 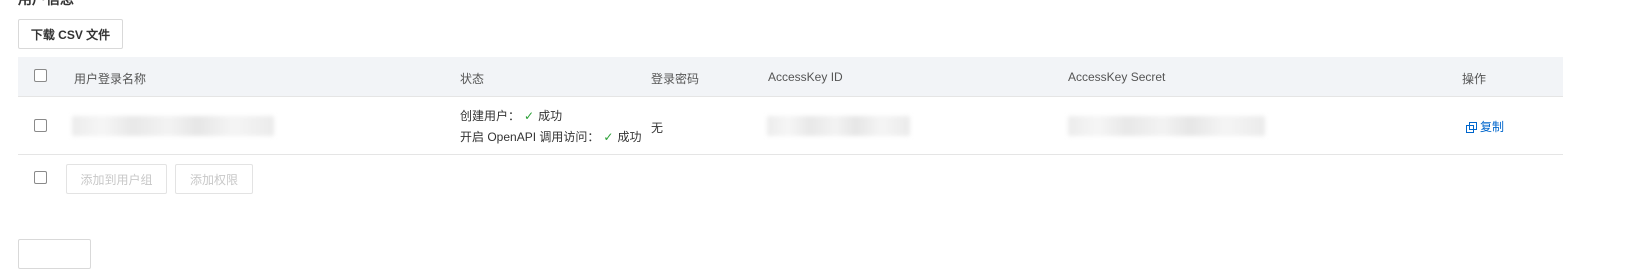 I want to click on accesskey-id-redacted, so click(x=838, y=126).